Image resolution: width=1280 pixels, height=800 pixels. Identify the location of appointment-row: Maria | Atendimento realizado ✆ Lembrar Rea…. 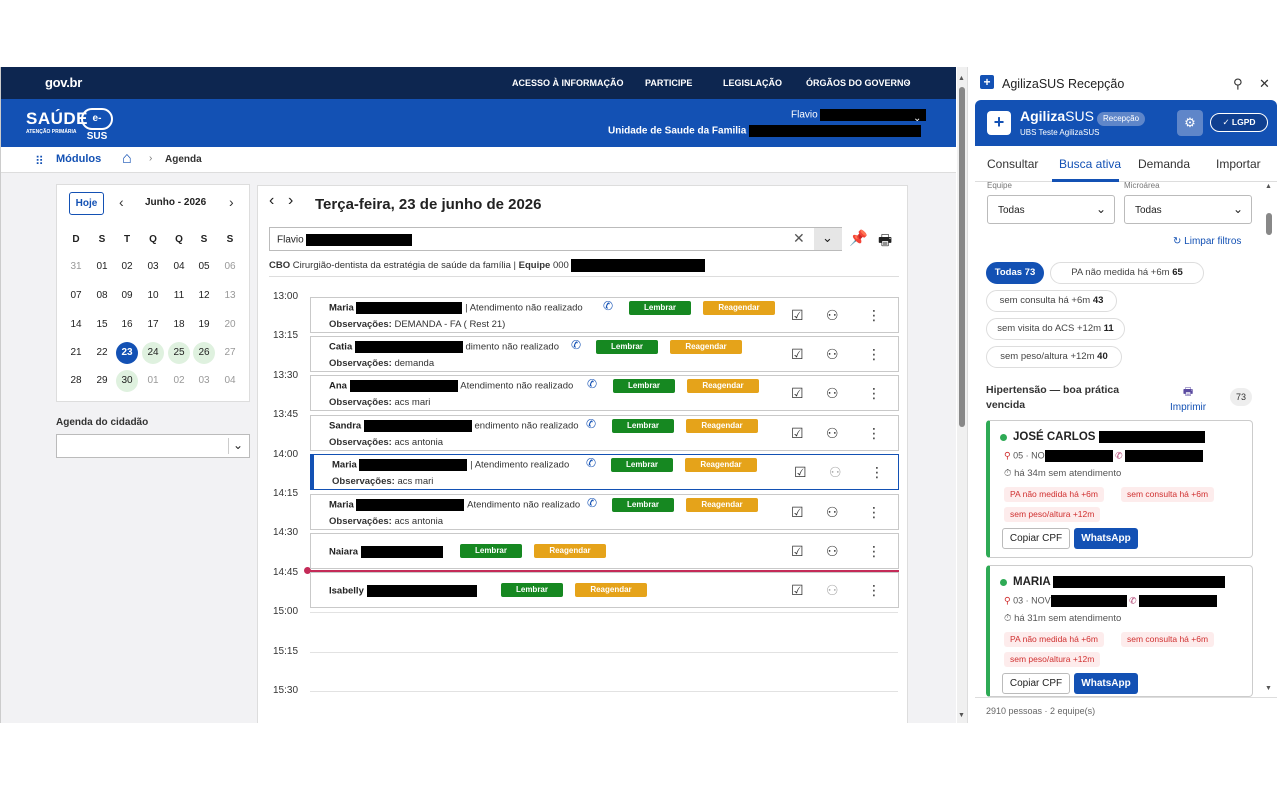
(604, 472).